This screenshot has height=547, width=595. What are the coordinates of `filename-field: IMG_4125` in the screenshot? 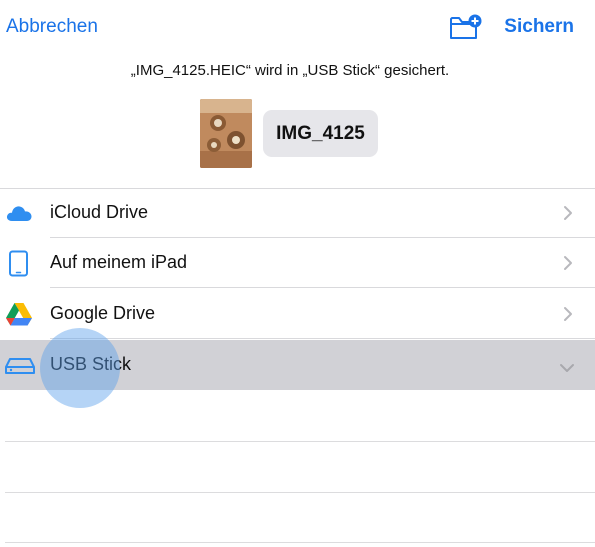 It's located at (320, 133).